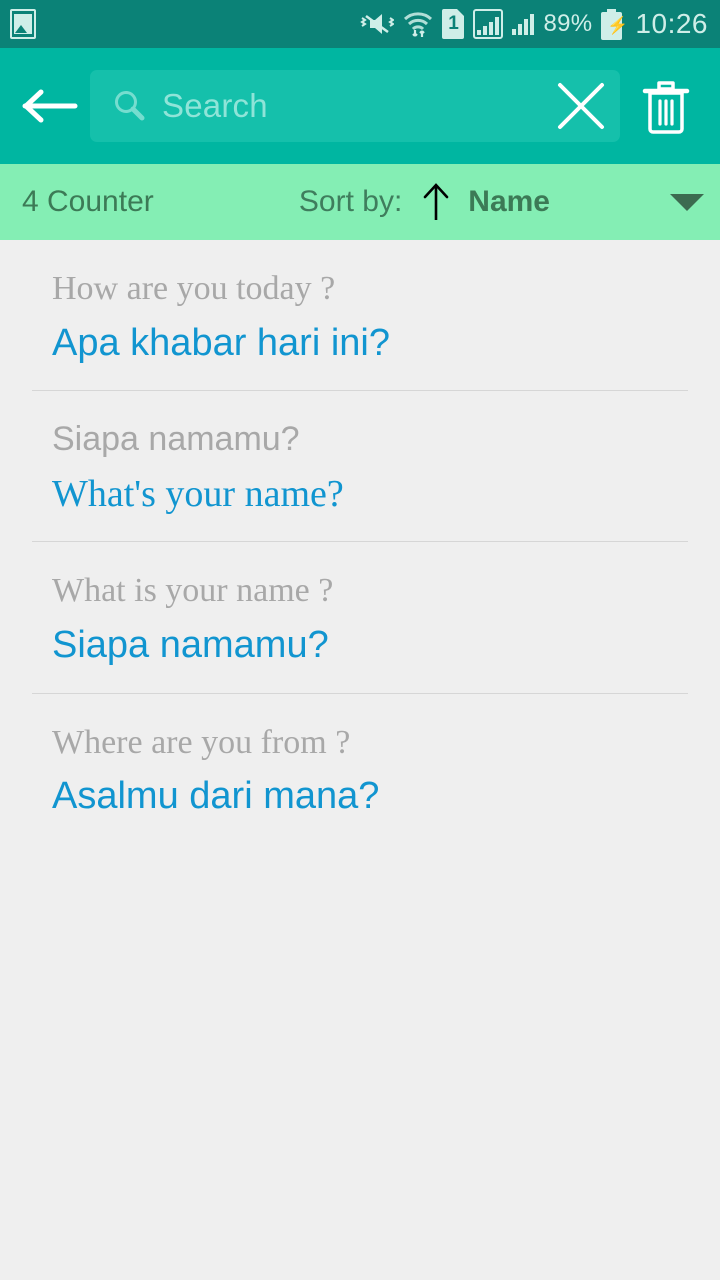 This screenshot has height=1280, width=720. I want to click on counter-label: 4 Counter, so click(88, 201).